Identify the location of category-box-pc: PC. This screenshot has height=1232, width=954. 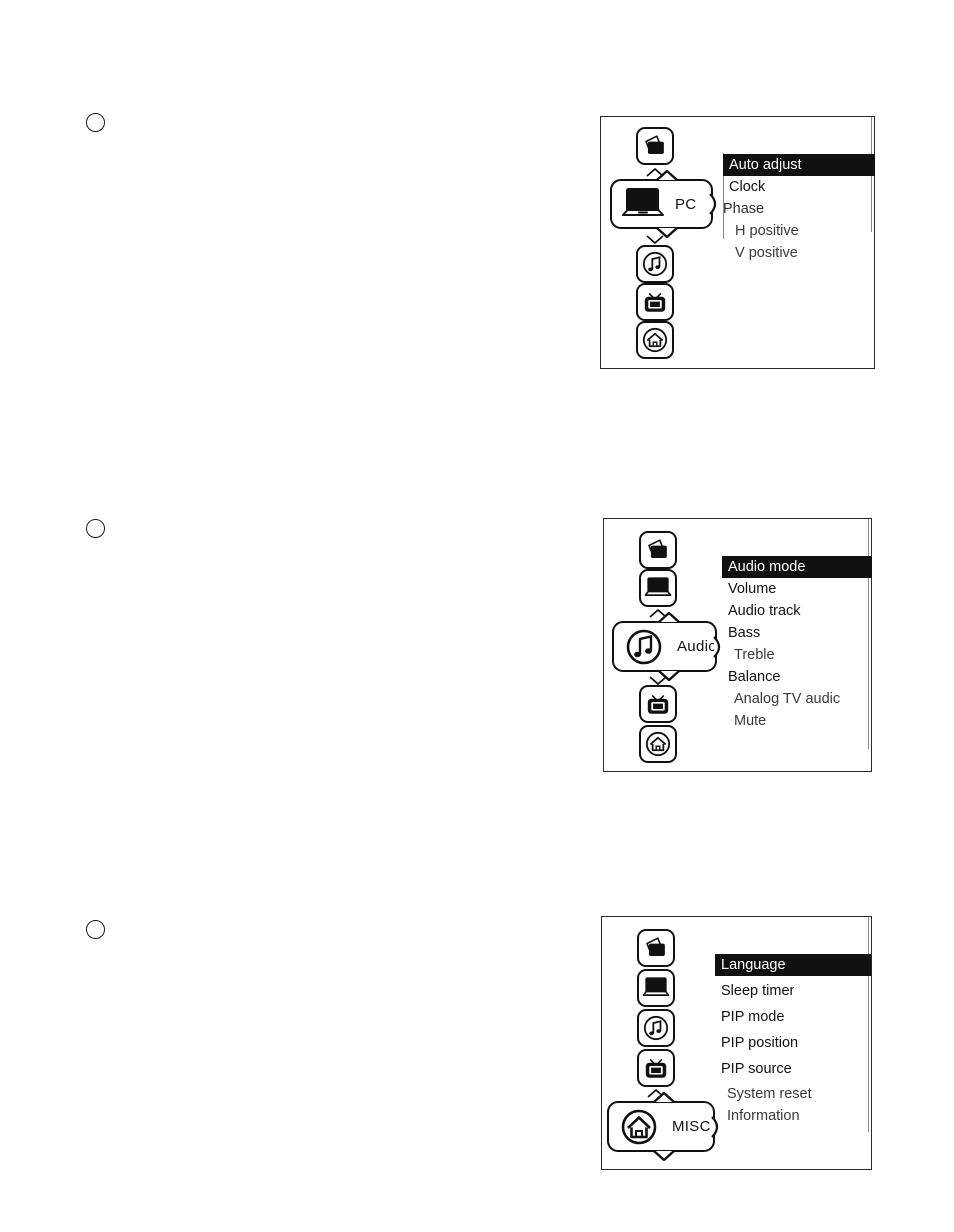
(663, 204).